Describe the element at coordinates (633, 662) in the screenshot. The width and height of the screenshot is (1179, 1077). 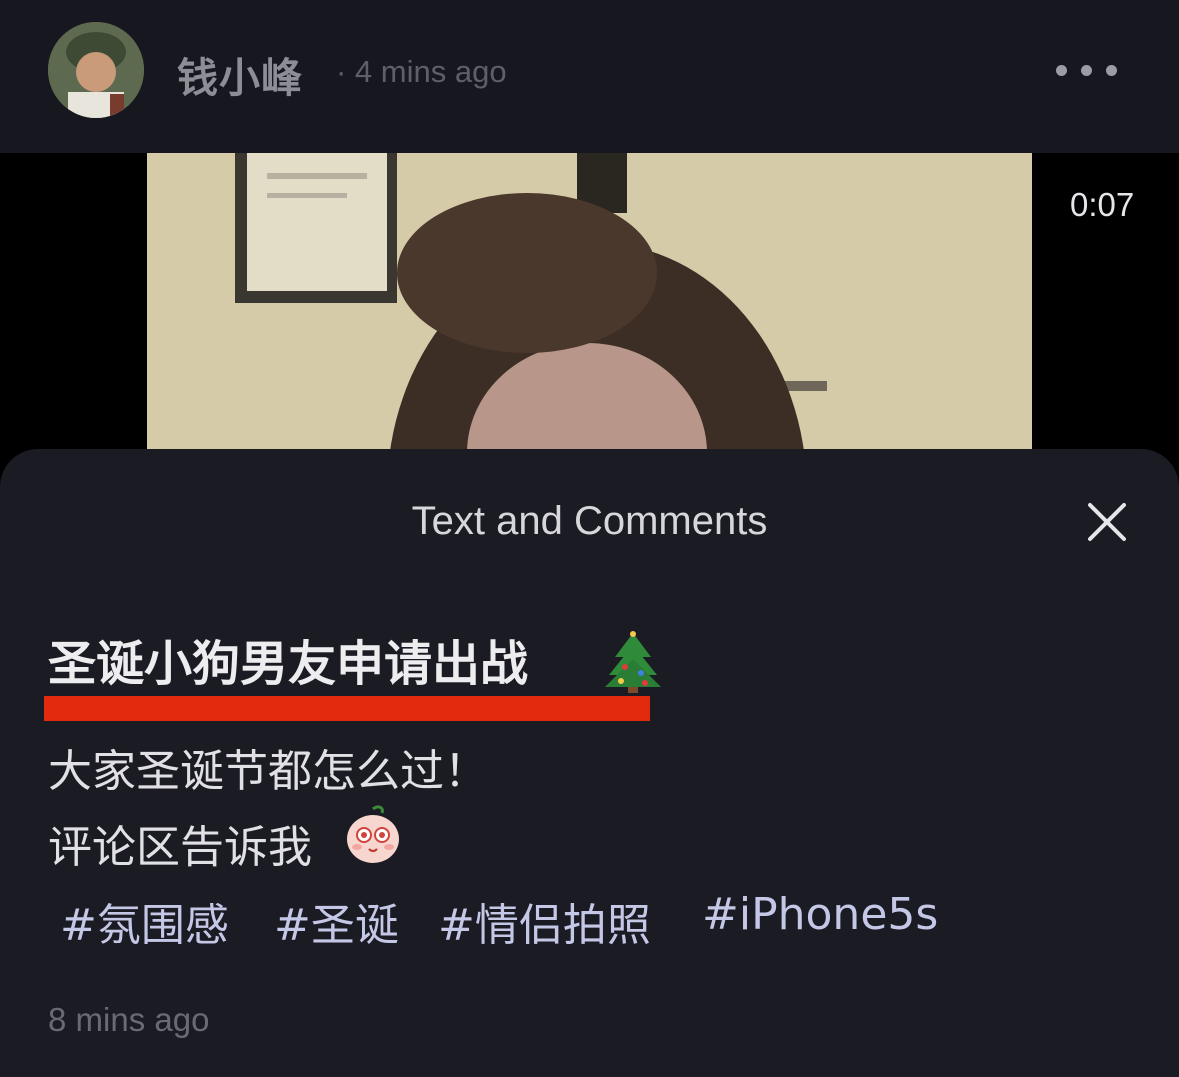
I see `christmas-tree-icon` at that location.